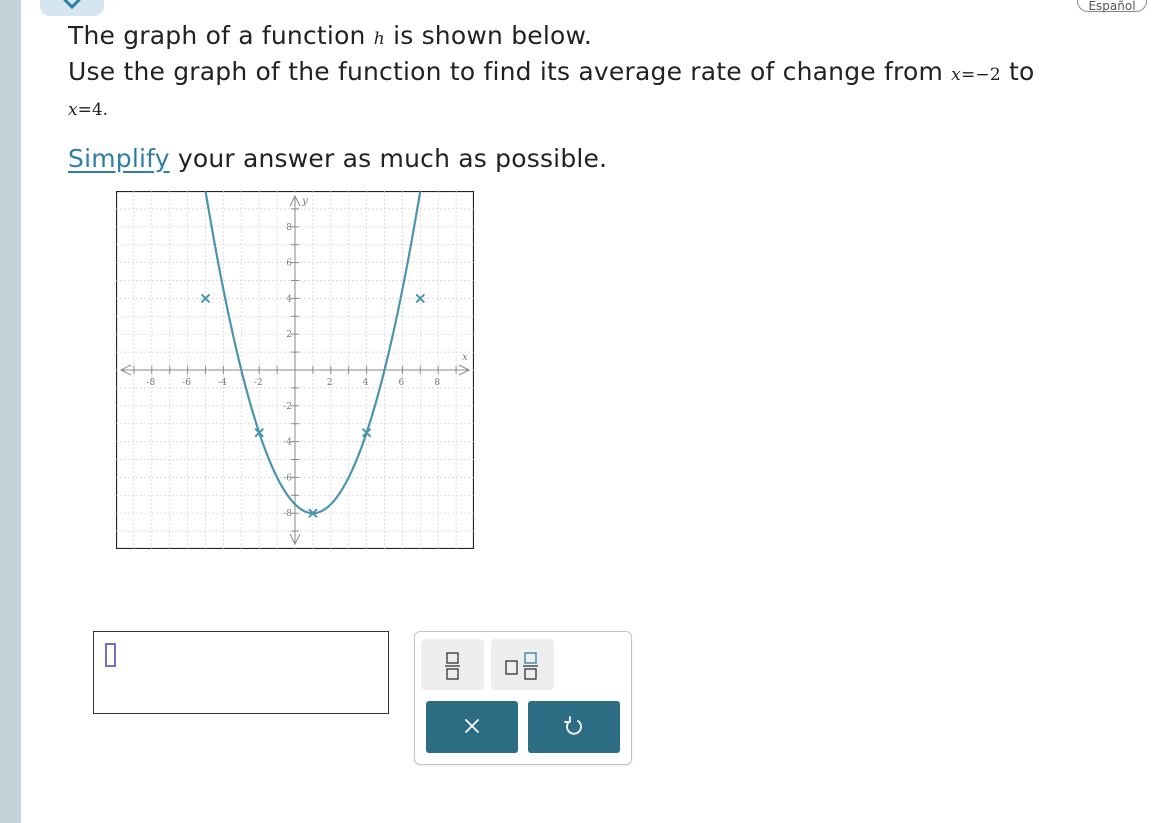 This screenshot has height=823, width=1170. What do you see at coordinates (523, 698) in the screenshot?
I see `math-keypad` at bounding box center [523, 698].